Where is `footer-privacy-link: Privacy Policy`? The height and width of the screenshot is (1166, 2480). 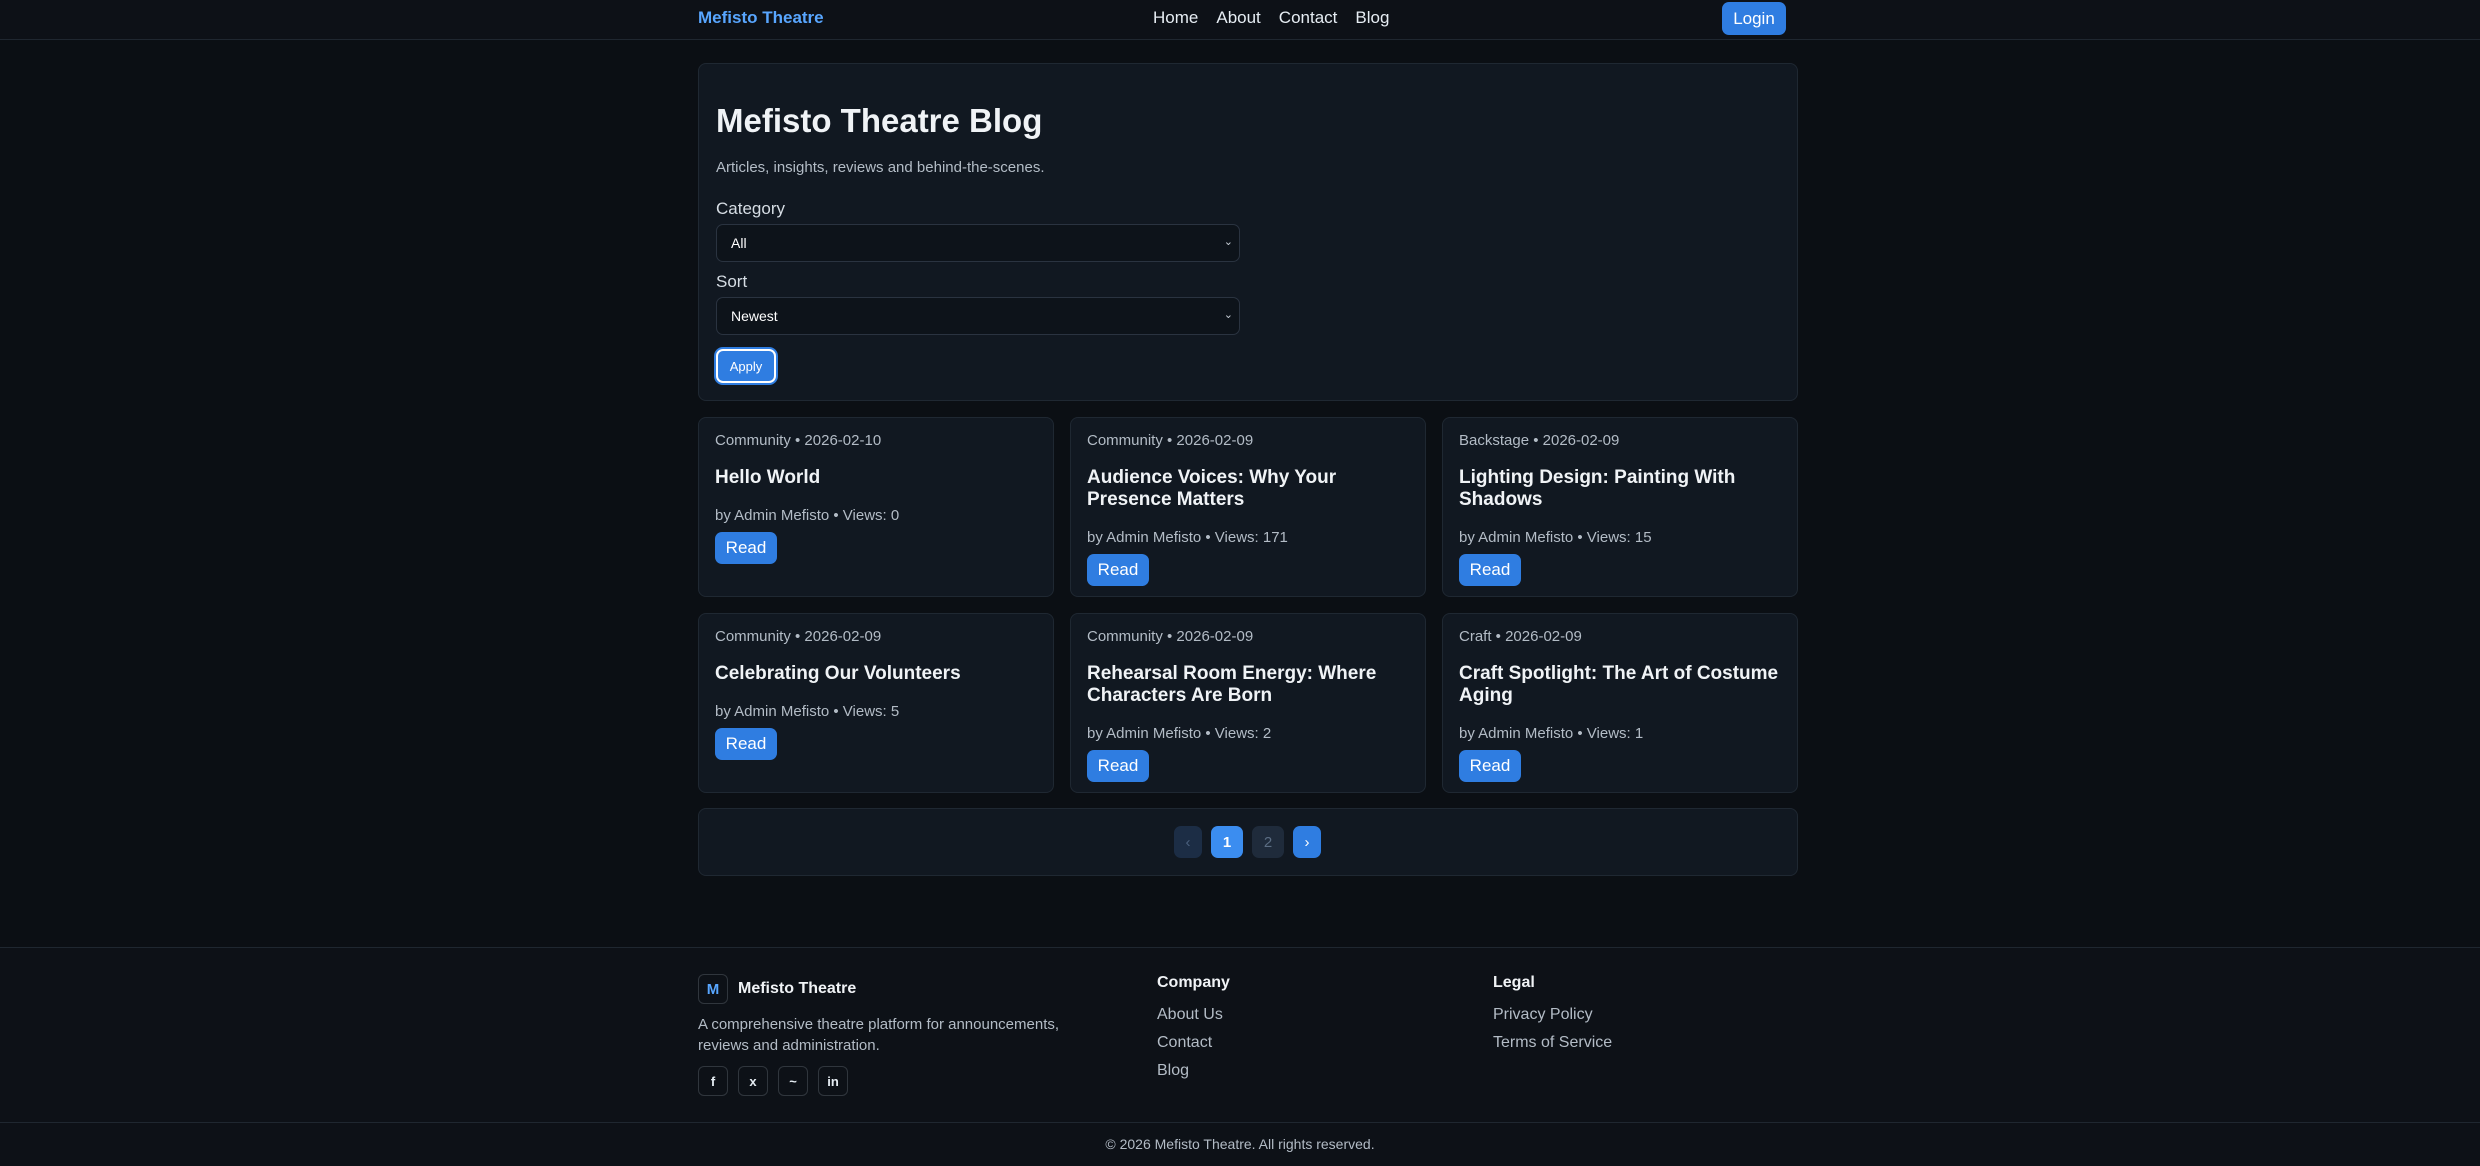 footer-privacy-link: Privacy Policy is located at coordinates (1543, 1015).